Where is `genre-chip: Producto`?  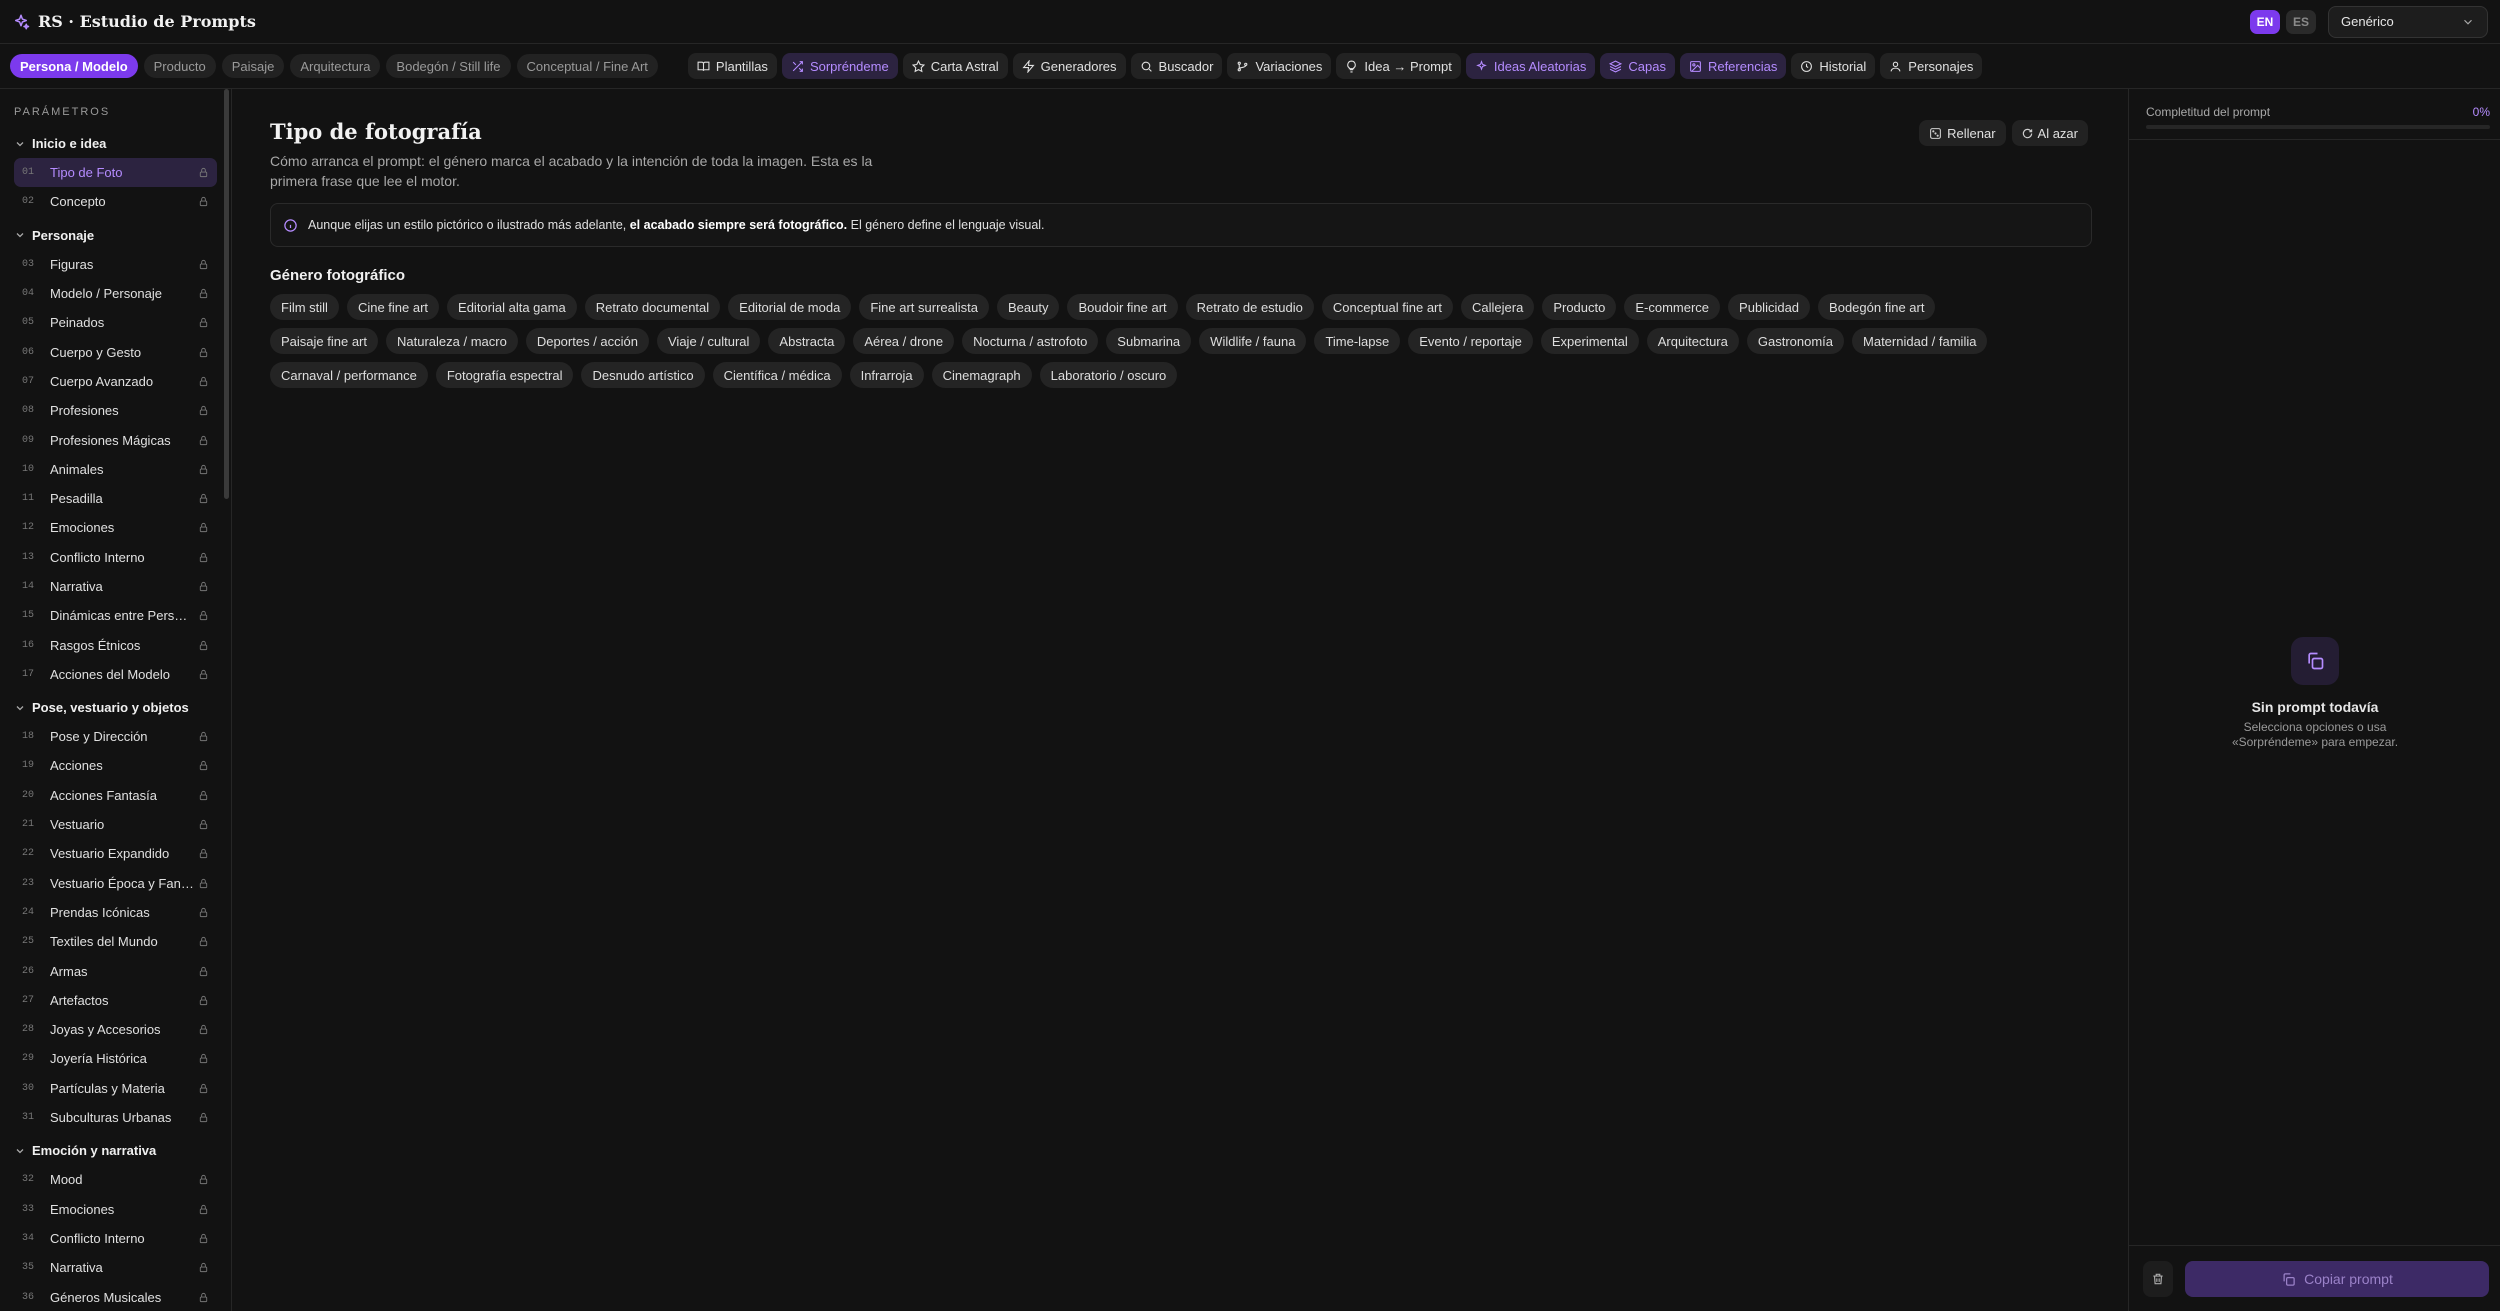
genre-chip: Producto is located at coordinates (1579, 307).